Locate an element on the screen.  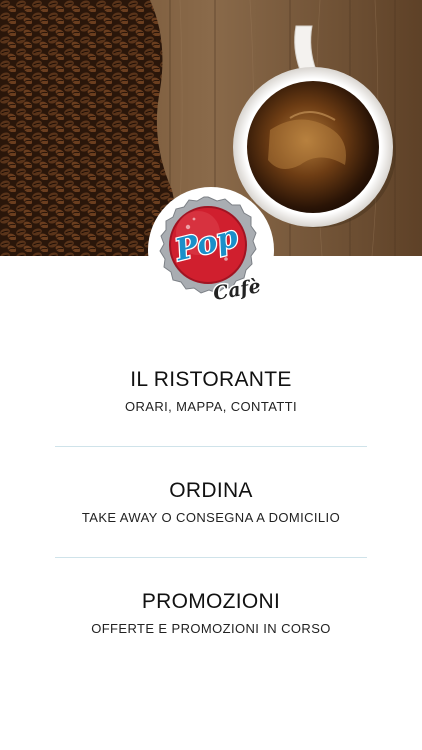
menu-item-title: IL RISTORANTE is located at coordinates (211, 380).